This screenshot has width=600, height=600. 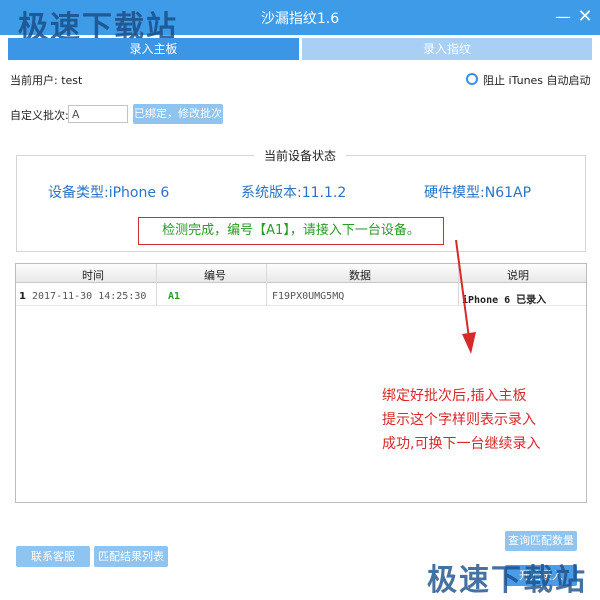 I want to click on annotation-text: 绑定好批次后,插入主板 提示这个字样则表示录入 成功,可换下一台继续录入, so click(x=487, y=420).